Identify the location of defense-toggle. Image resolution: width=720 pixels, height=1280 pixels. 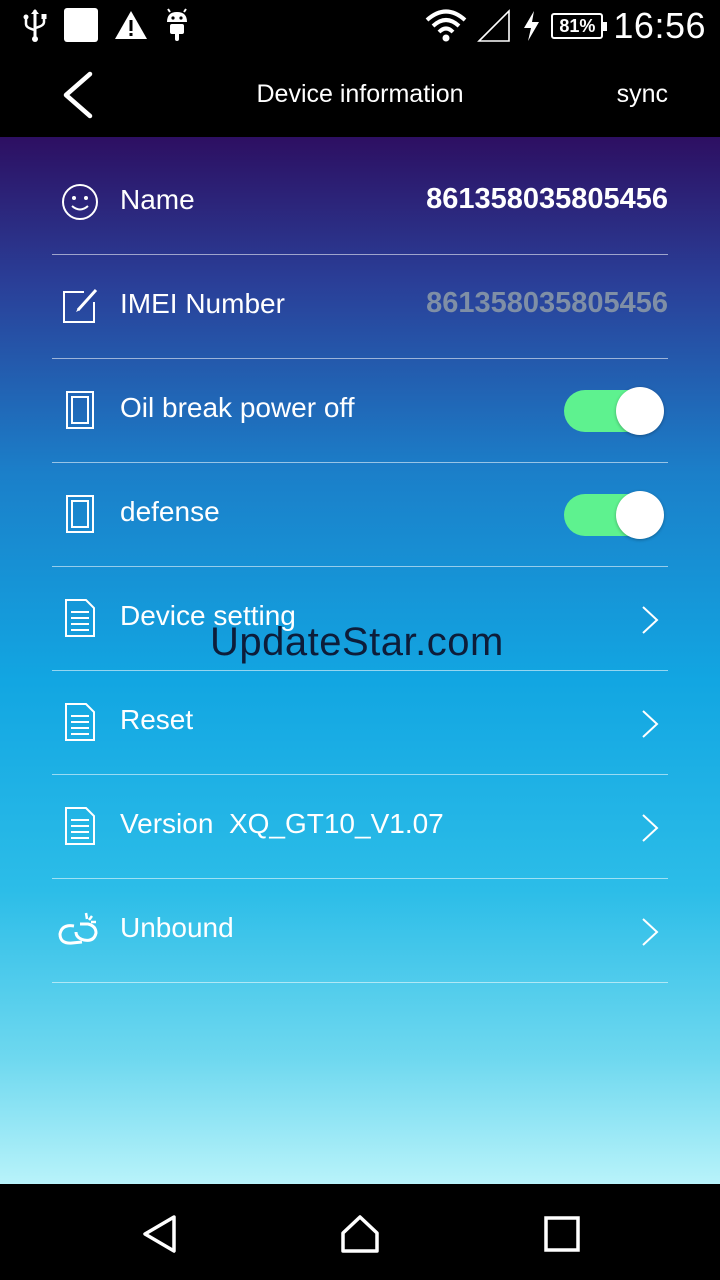
(614, 515).